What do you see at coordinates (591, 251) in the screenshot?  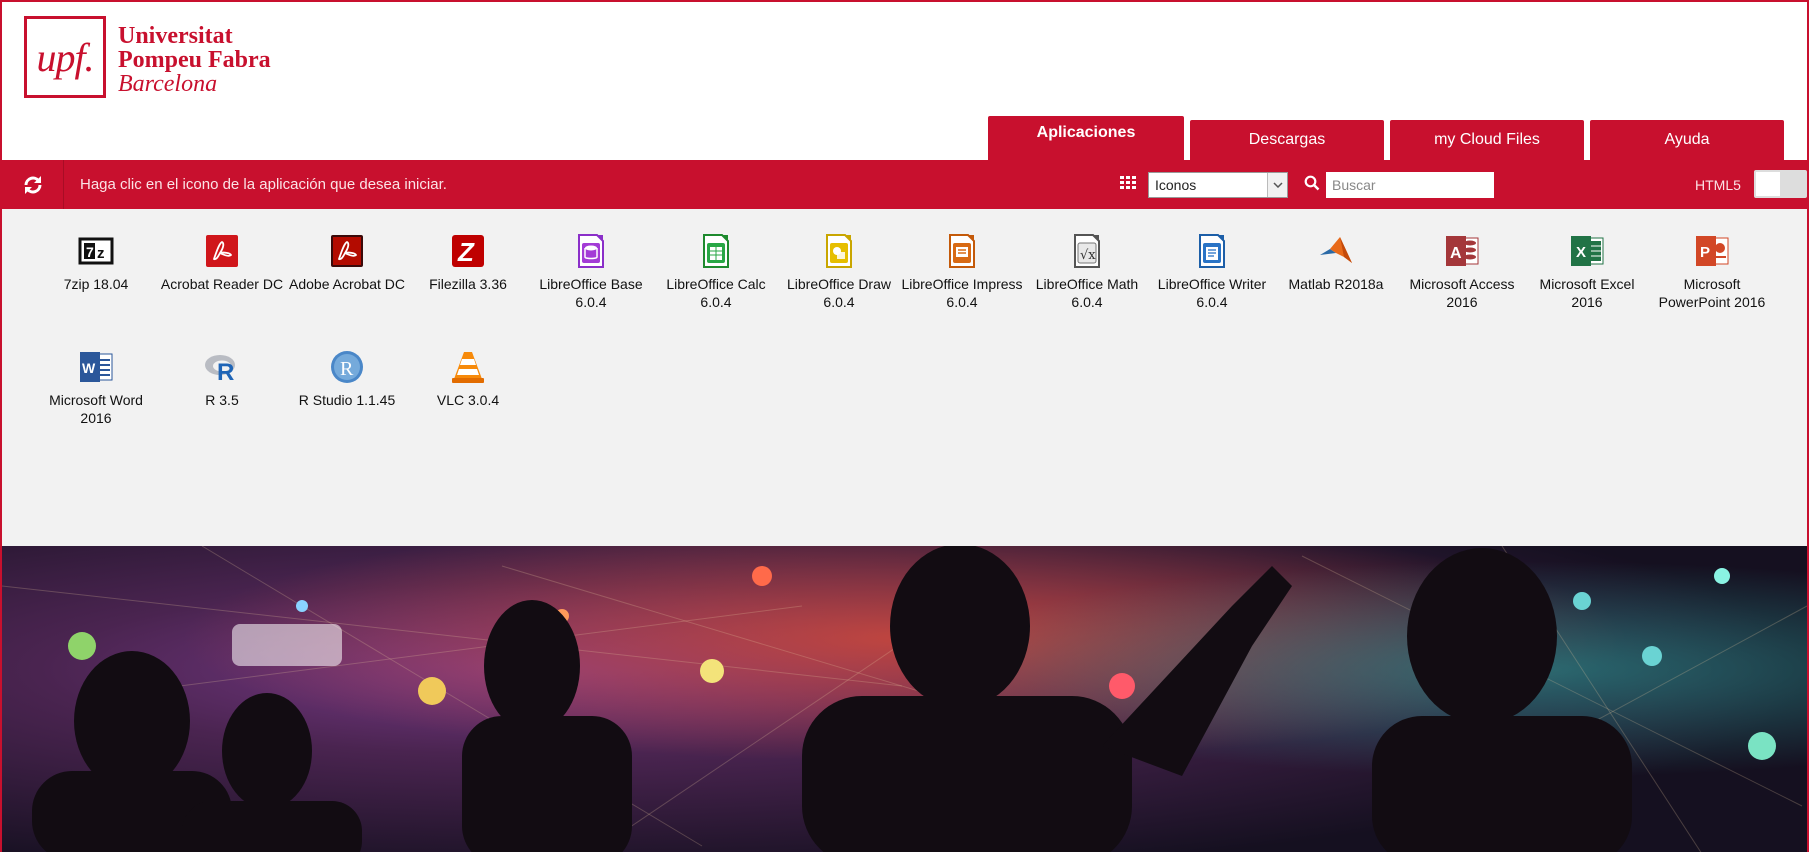 I see `libreoffice-base-icon` at bounding box center [591, 251].